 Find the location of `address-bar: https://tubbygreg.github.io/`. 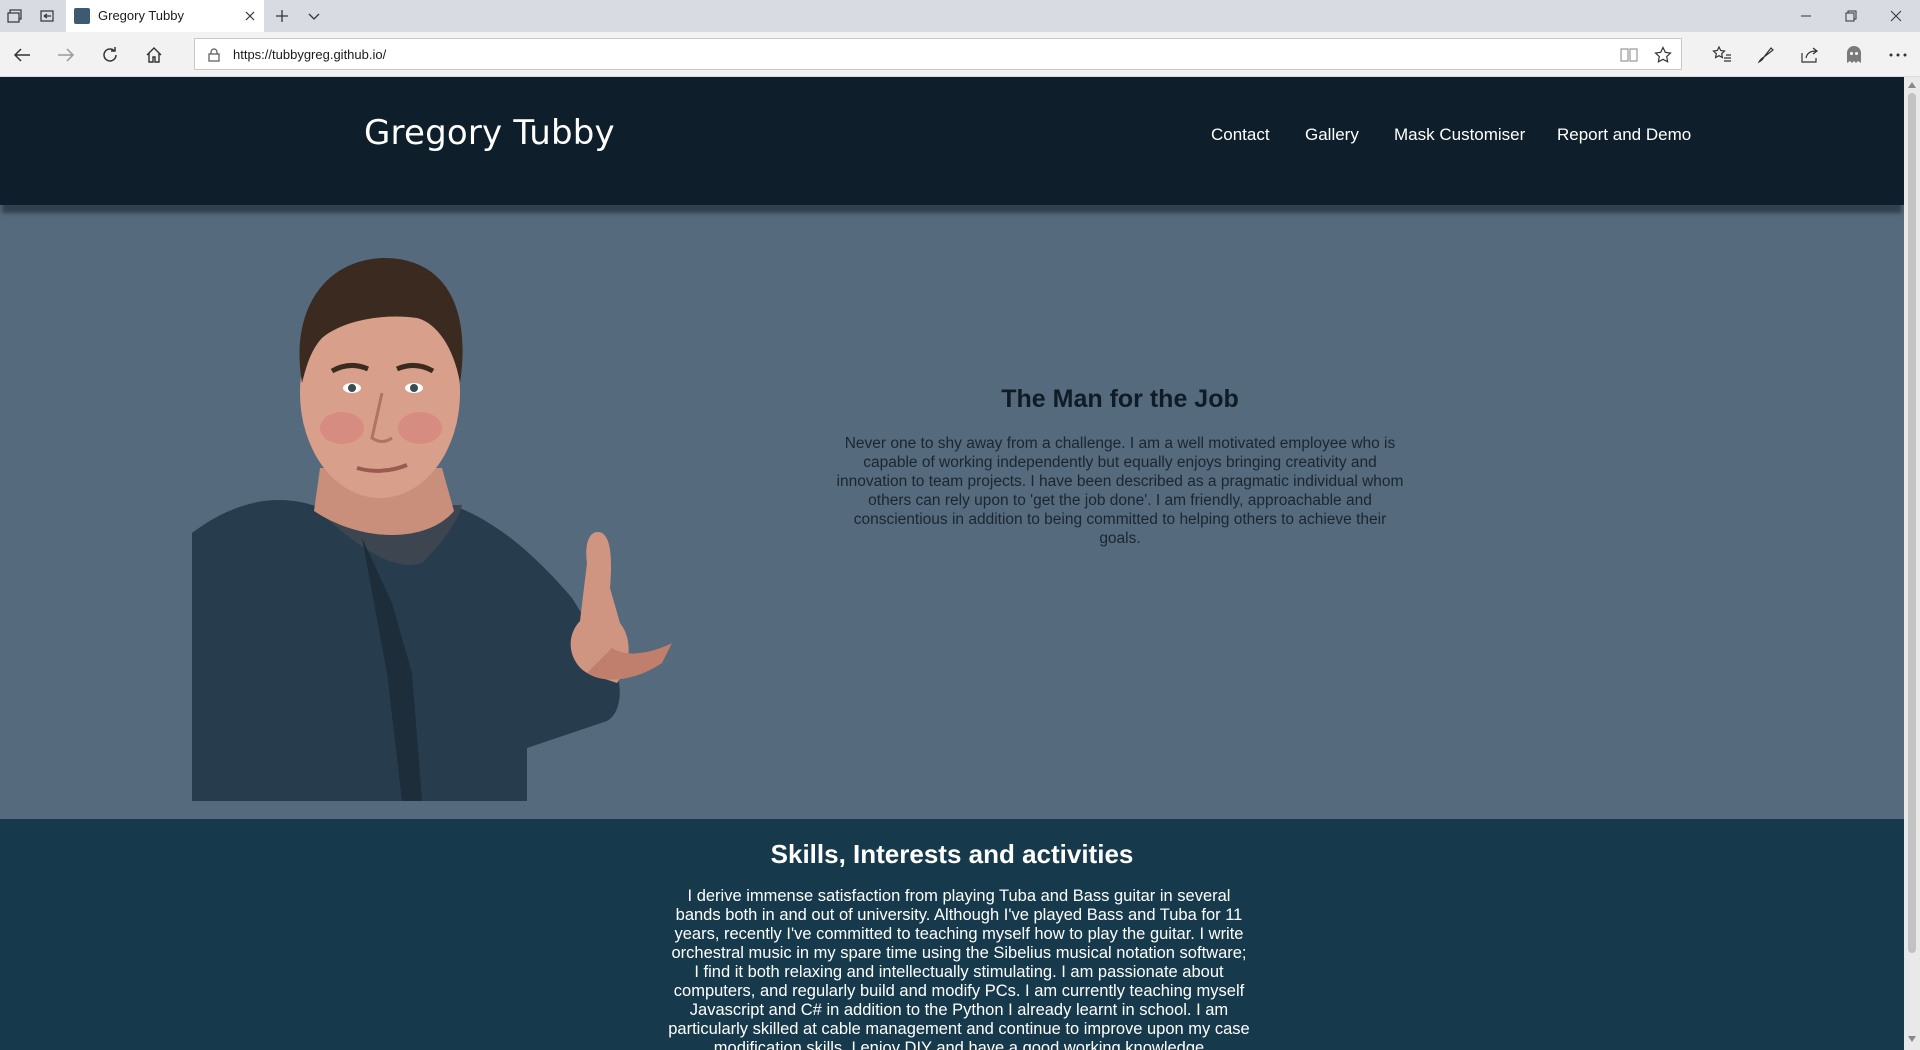

address-bar: https://tubbygreg.github.io/ is located at coordinates (938, 54).